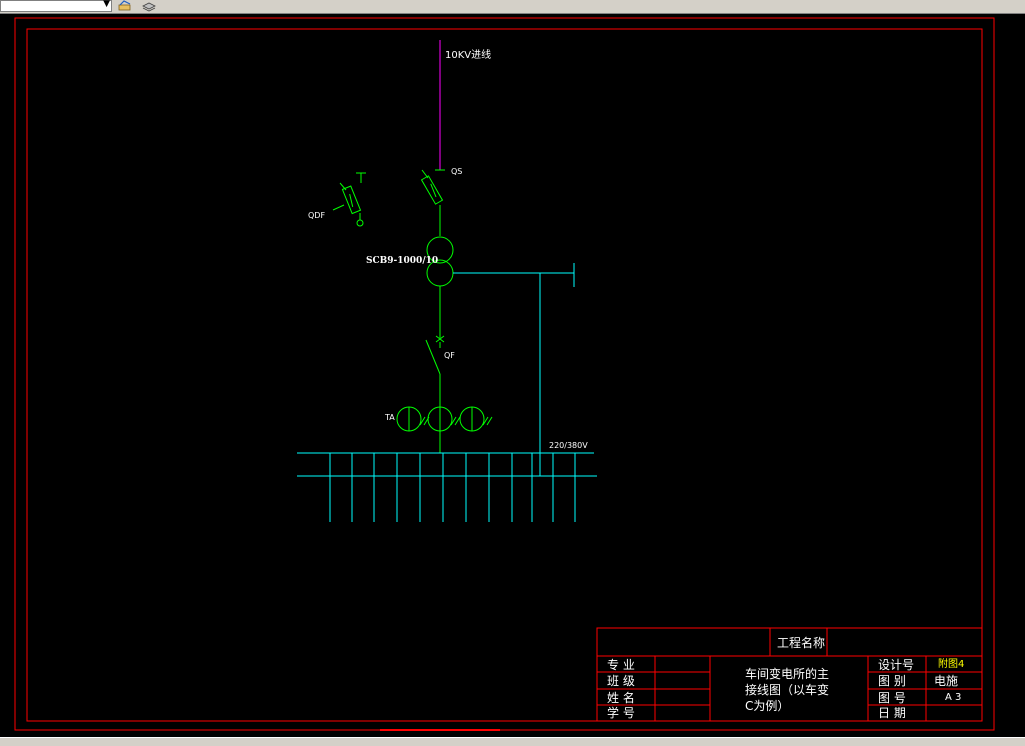 This screenshot has width=1025, height=746. Describe the element at coordinates (621, 698) in the screenshot. I see `name-label: 姓 名` at that location.